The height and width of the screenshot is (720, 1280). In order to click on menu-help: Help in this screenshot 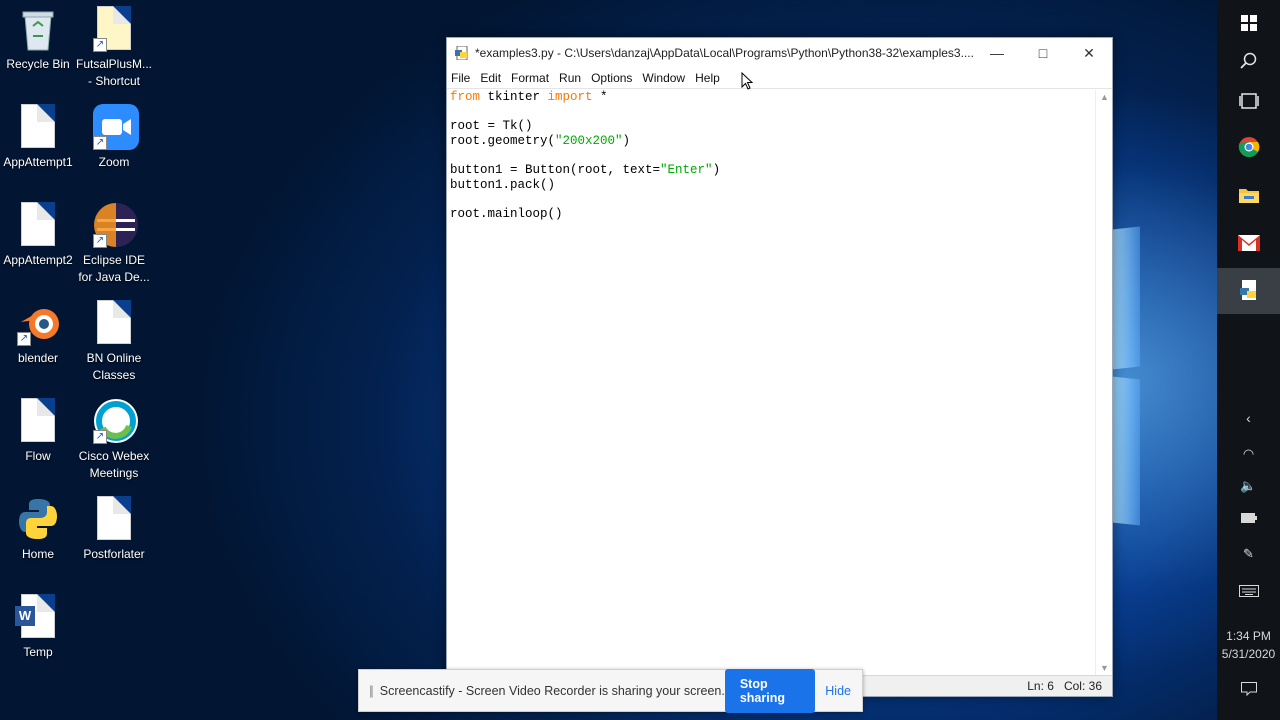, I will do `click(707, 78)`.